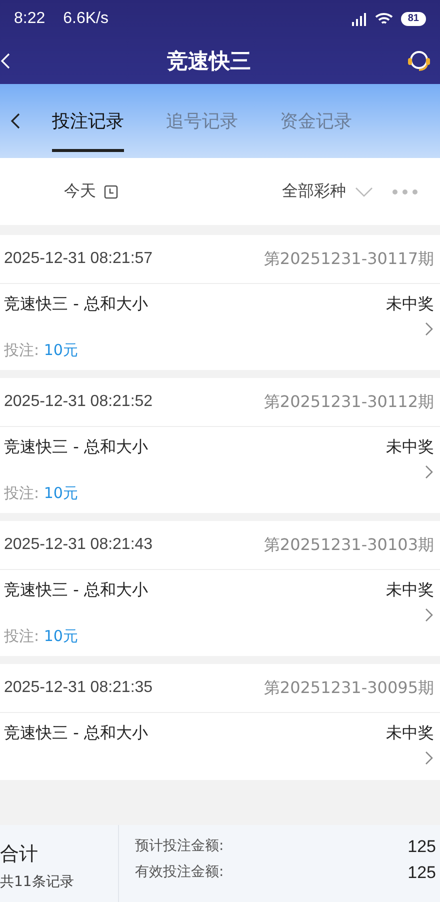  Describe the element at coordinates (85, 19) in the screenshot. I see `network-speed: 6.6K/s` at that location.